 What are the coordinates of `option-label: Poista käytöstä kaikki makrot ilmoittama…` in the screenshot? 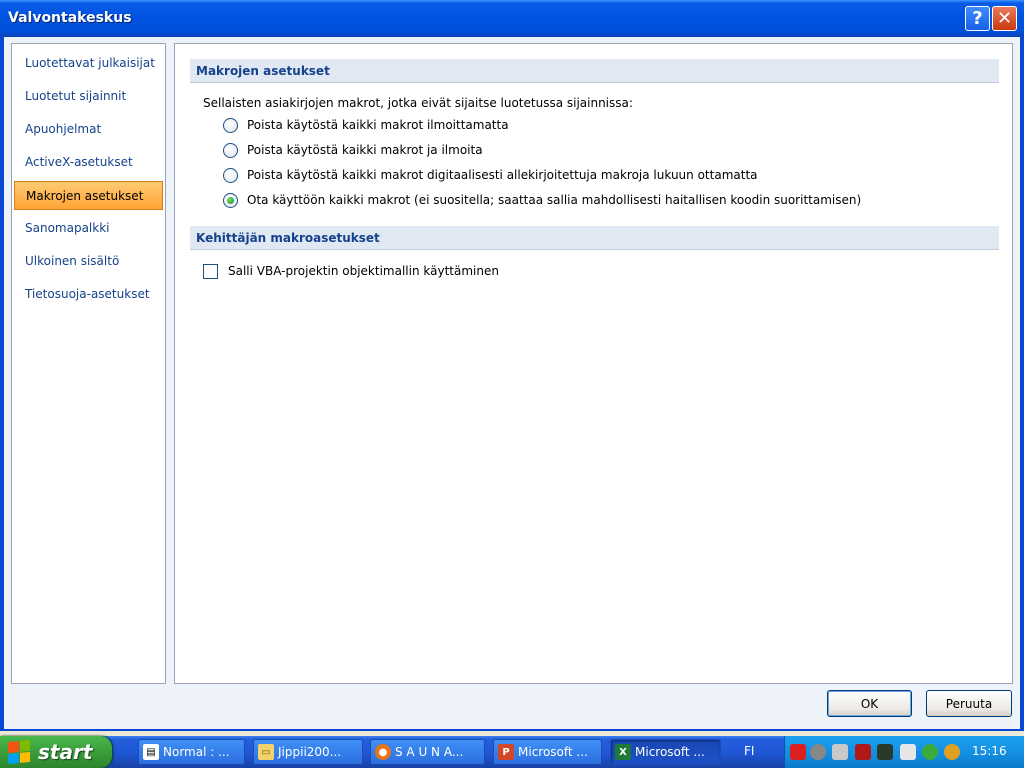 It's located at (378, 125).